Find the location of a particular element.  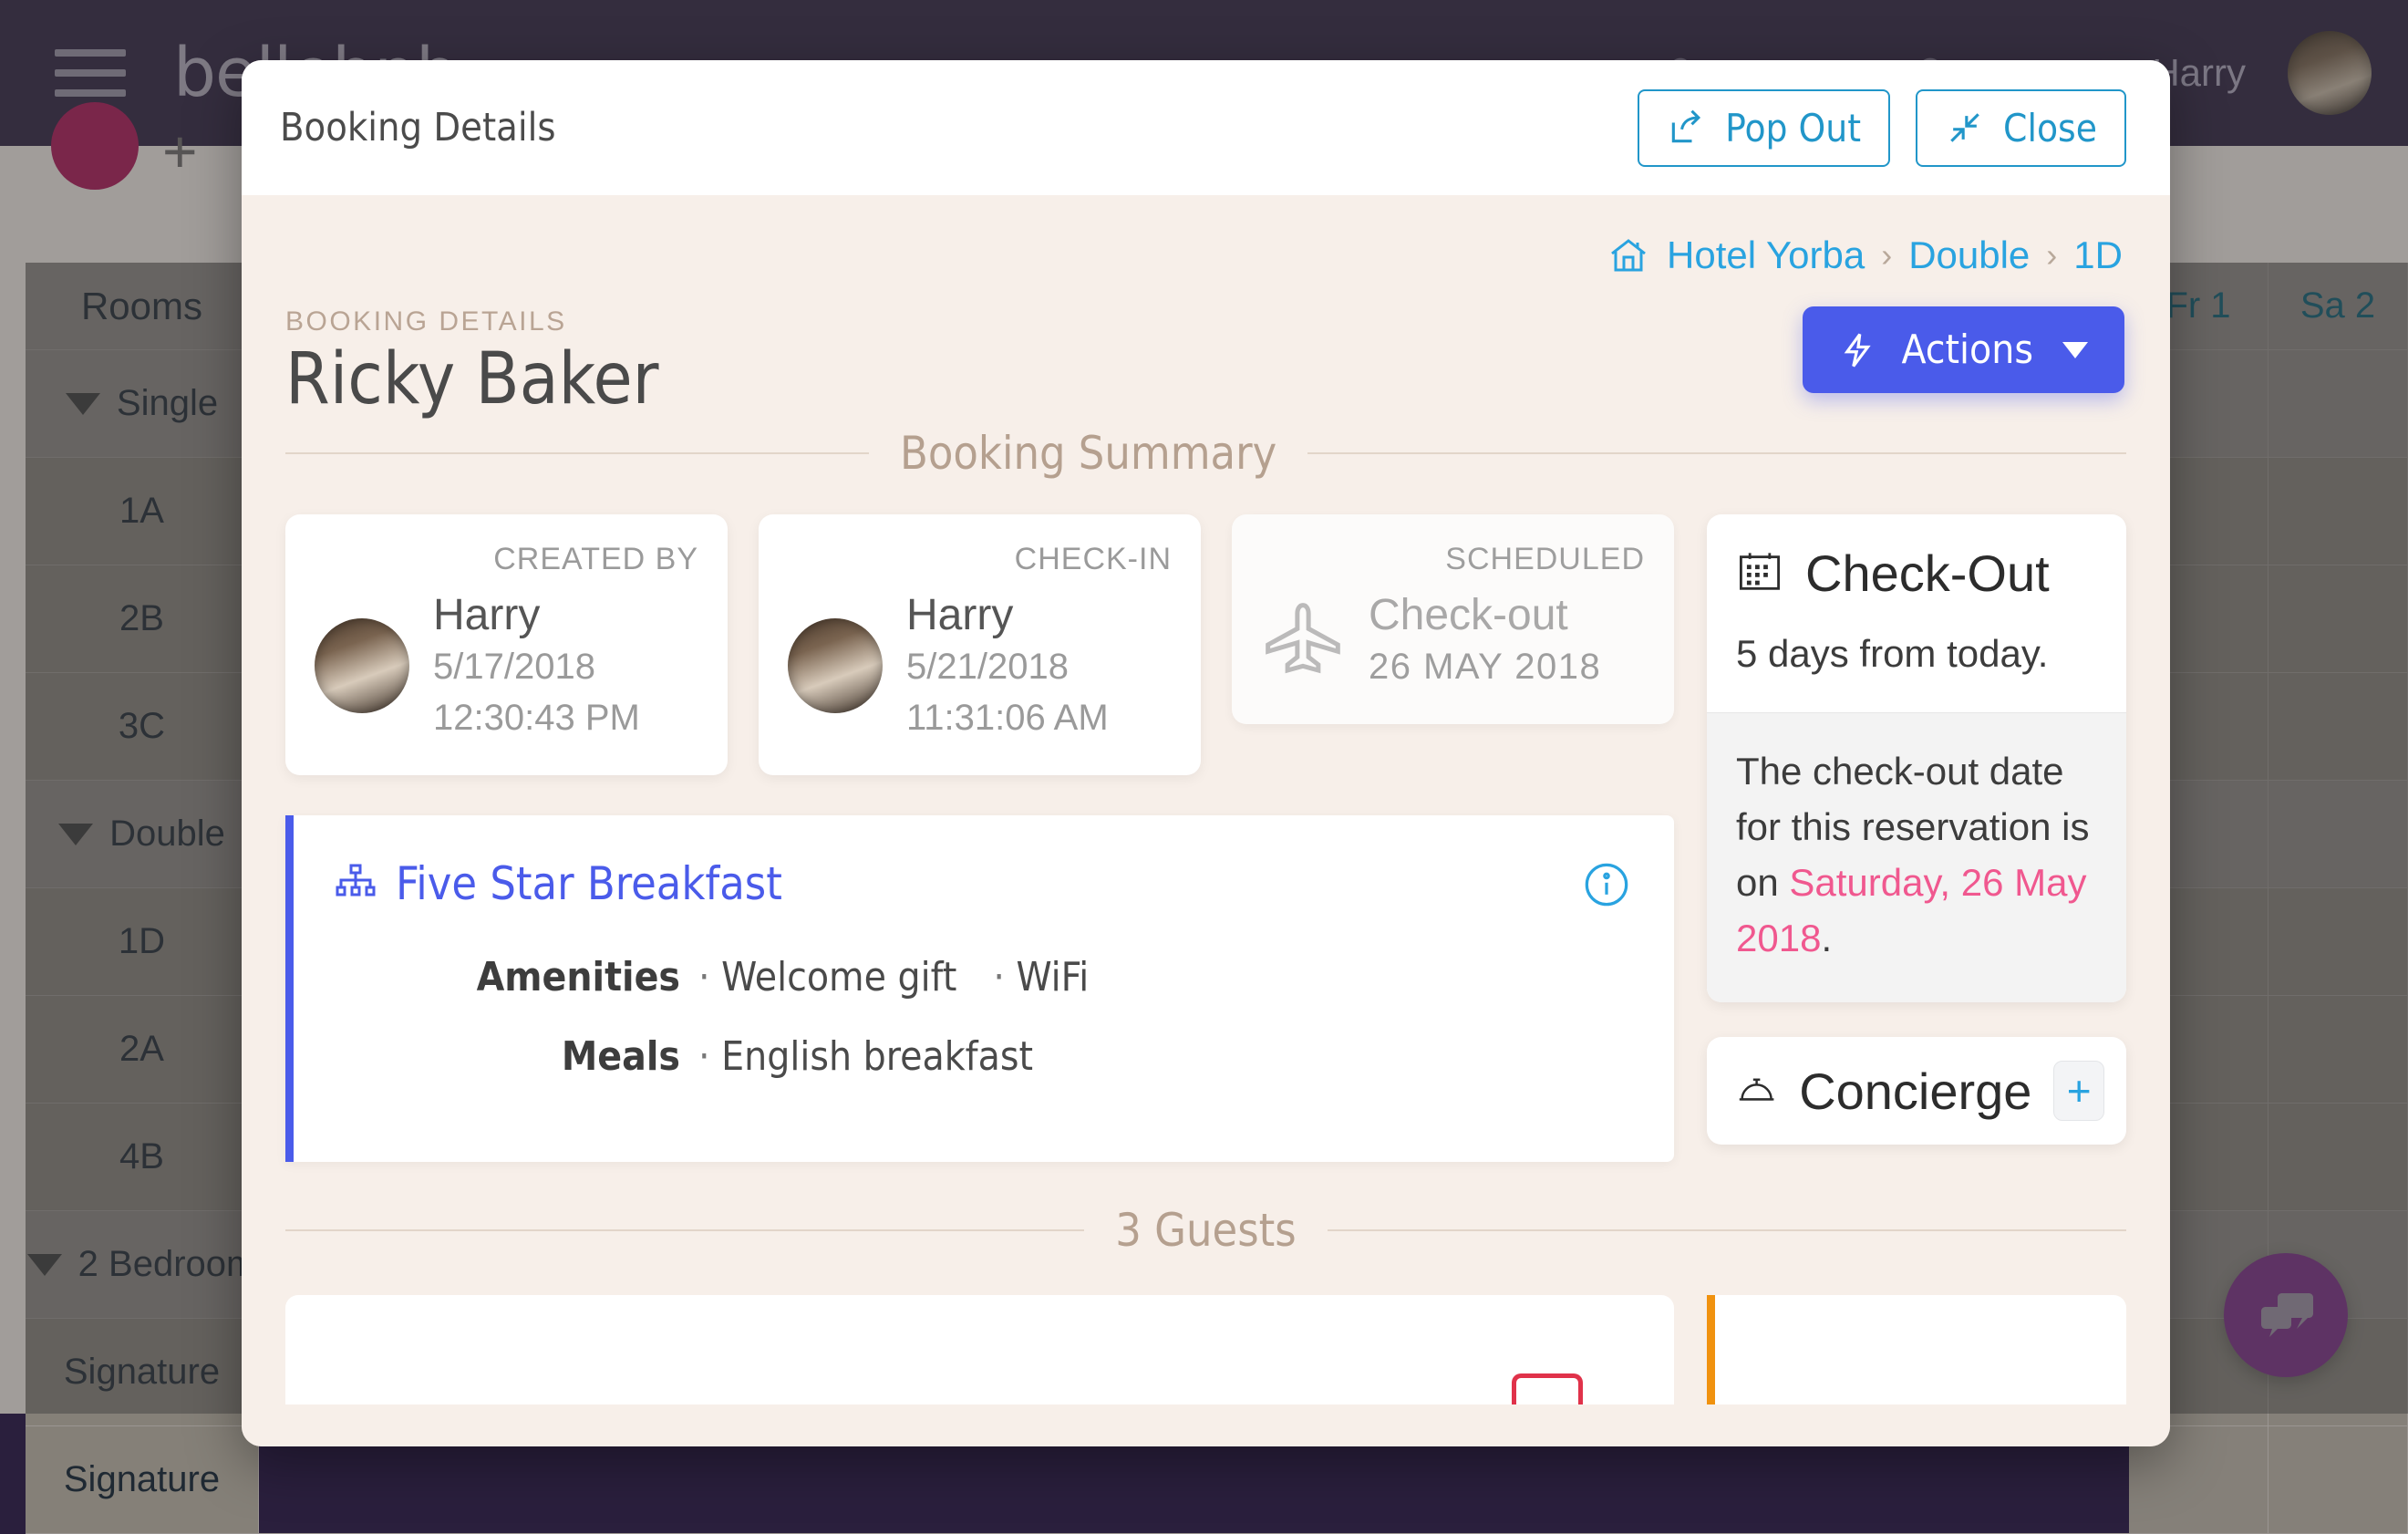

summary-card-label: CREATED BY is located at coordinates (506, 559).